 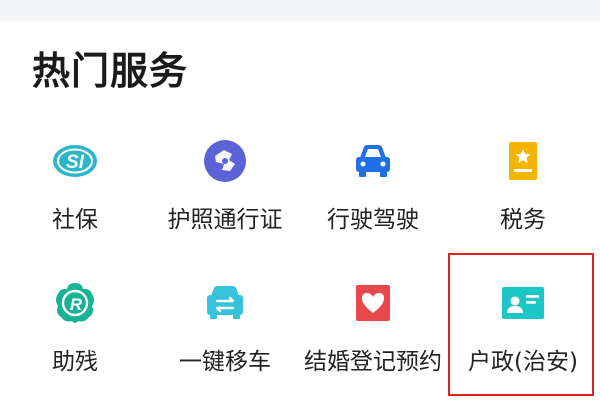 I want to click on service-marriage-registration: 结婚登记预约, so click(x=373, y=340).